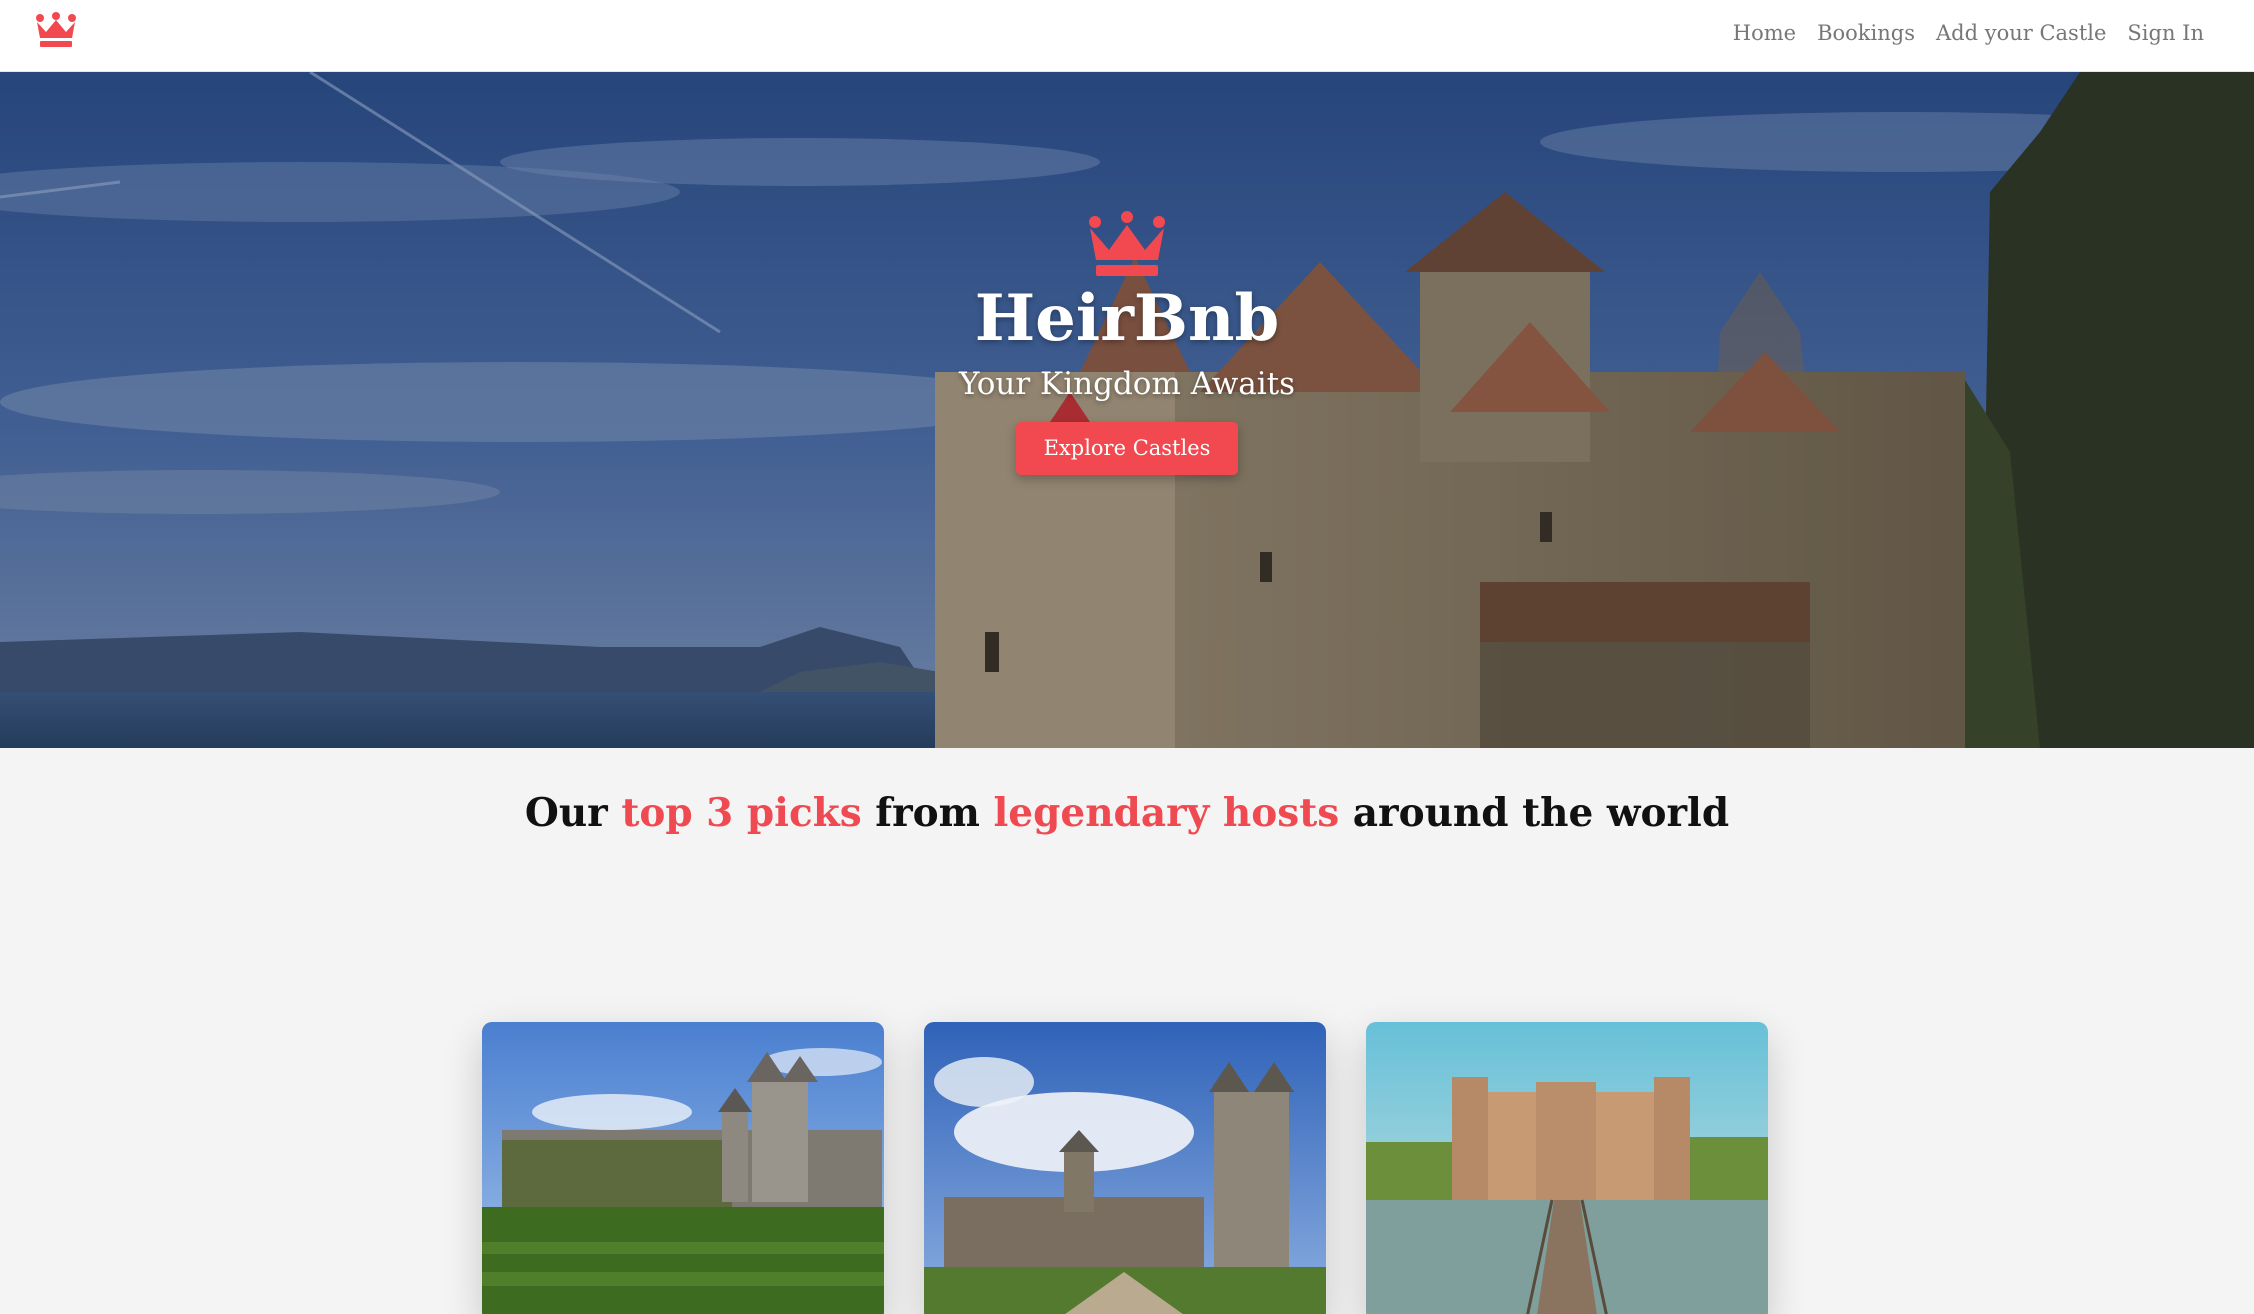 The height and width of the screenshot is (1314, 2254). I want to click on nav-sign-in-link: Sign In, so click(2165, 33).